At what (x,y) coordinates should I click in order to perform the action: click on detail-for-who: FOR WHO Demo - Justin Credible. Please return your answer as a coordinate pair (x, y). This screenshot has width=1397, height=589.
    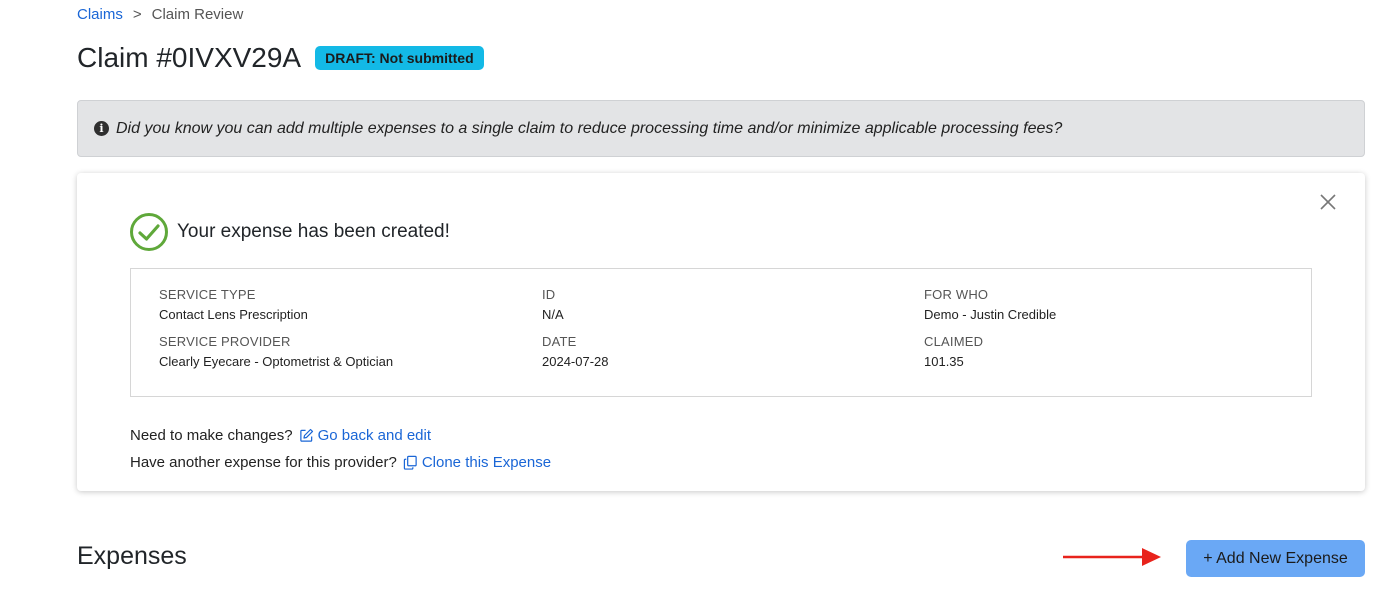
    Looking at the image, I should click on (990, 304).